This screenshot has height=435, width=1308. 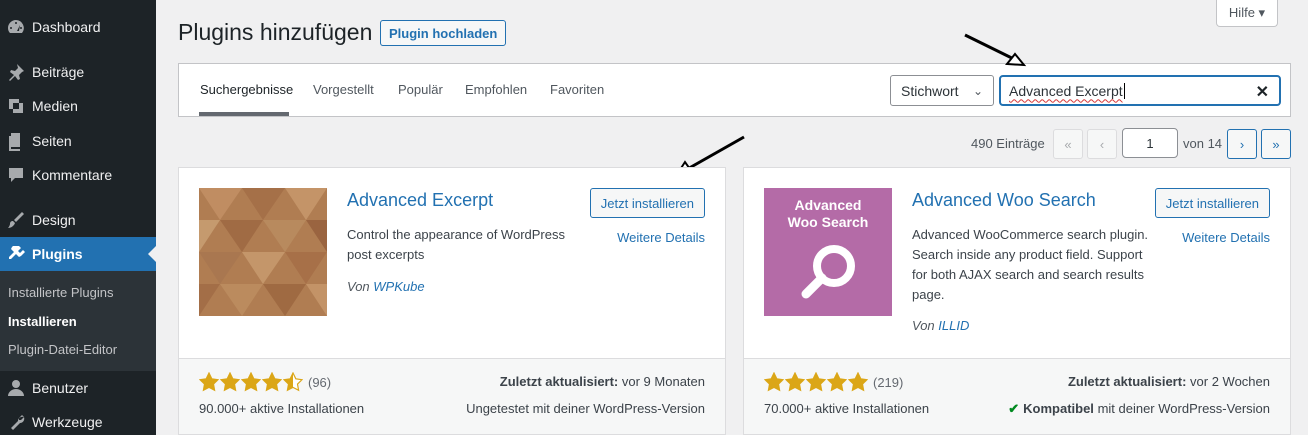 I want to click on search-type-select: Stichwort ⌄, so click(x=942, y=90).